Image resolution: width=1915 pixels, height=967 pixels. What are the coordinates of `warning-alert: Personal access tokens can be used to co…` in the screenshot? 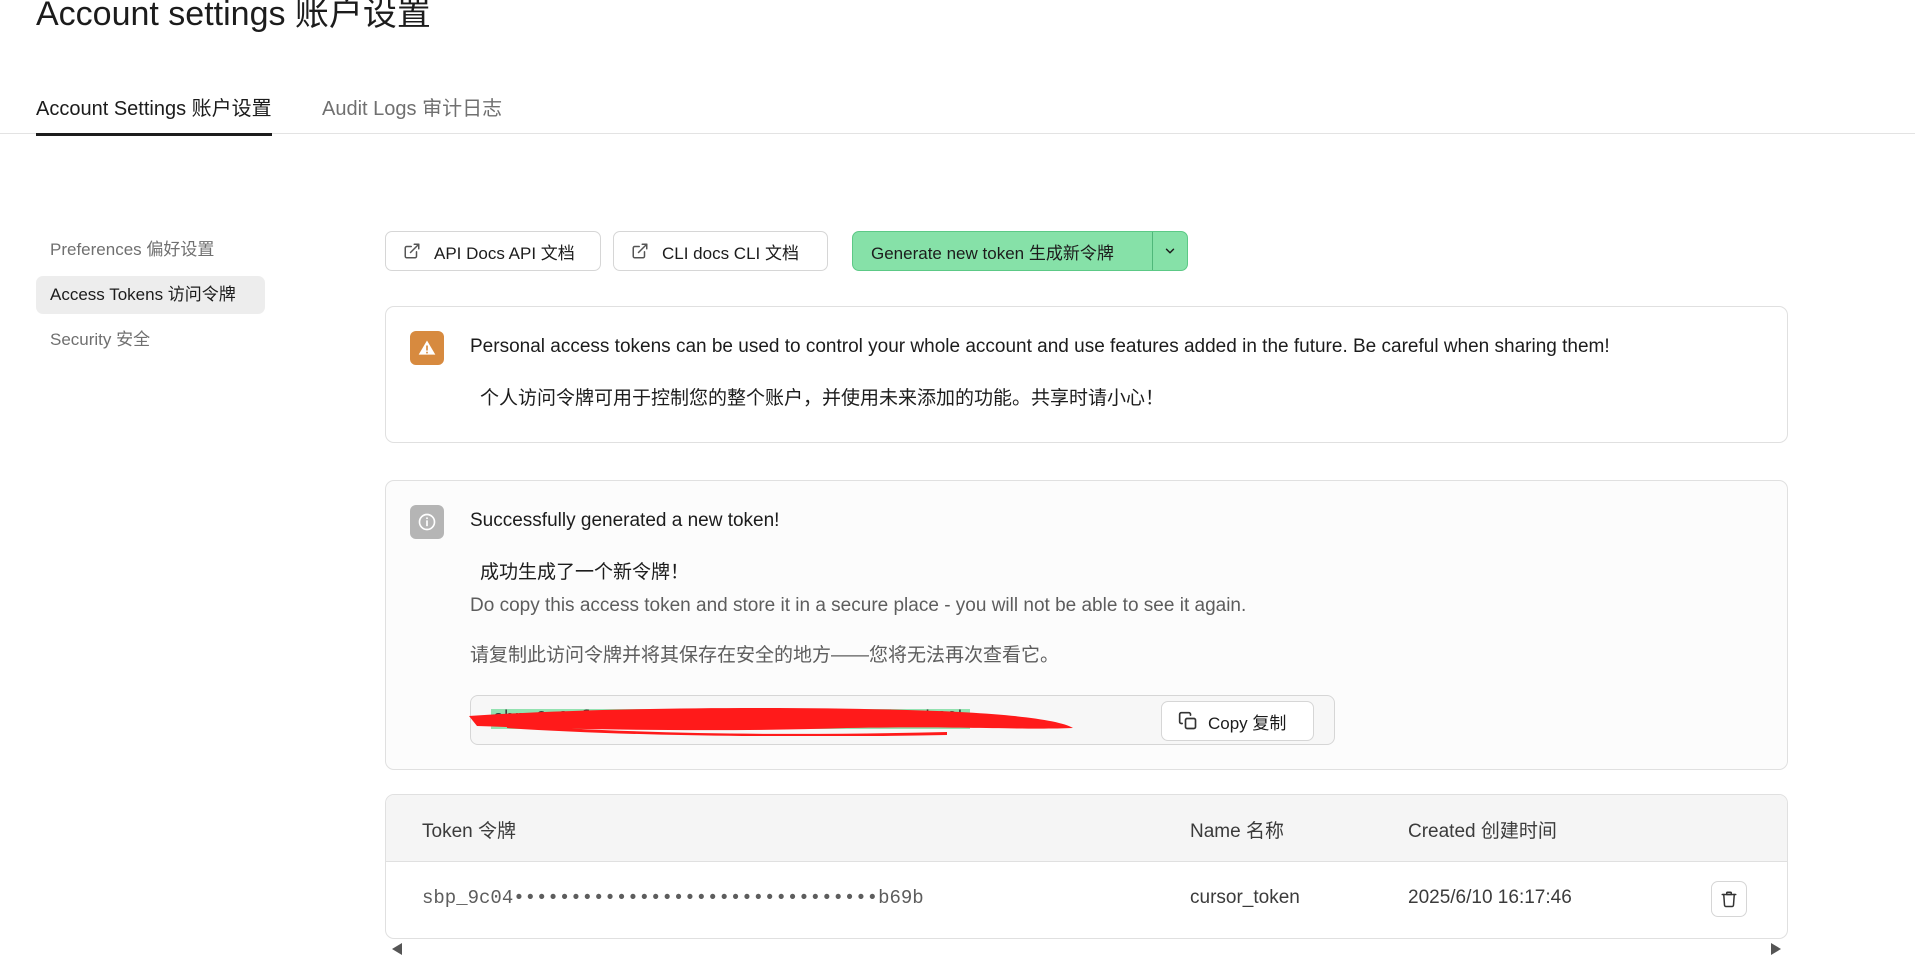 It's located at (1086, 374).